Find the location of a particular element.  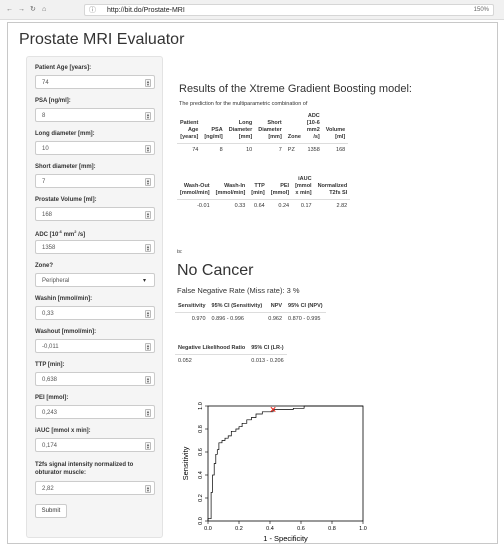

zone-label: Zone? is located at coordinates (44, 266).